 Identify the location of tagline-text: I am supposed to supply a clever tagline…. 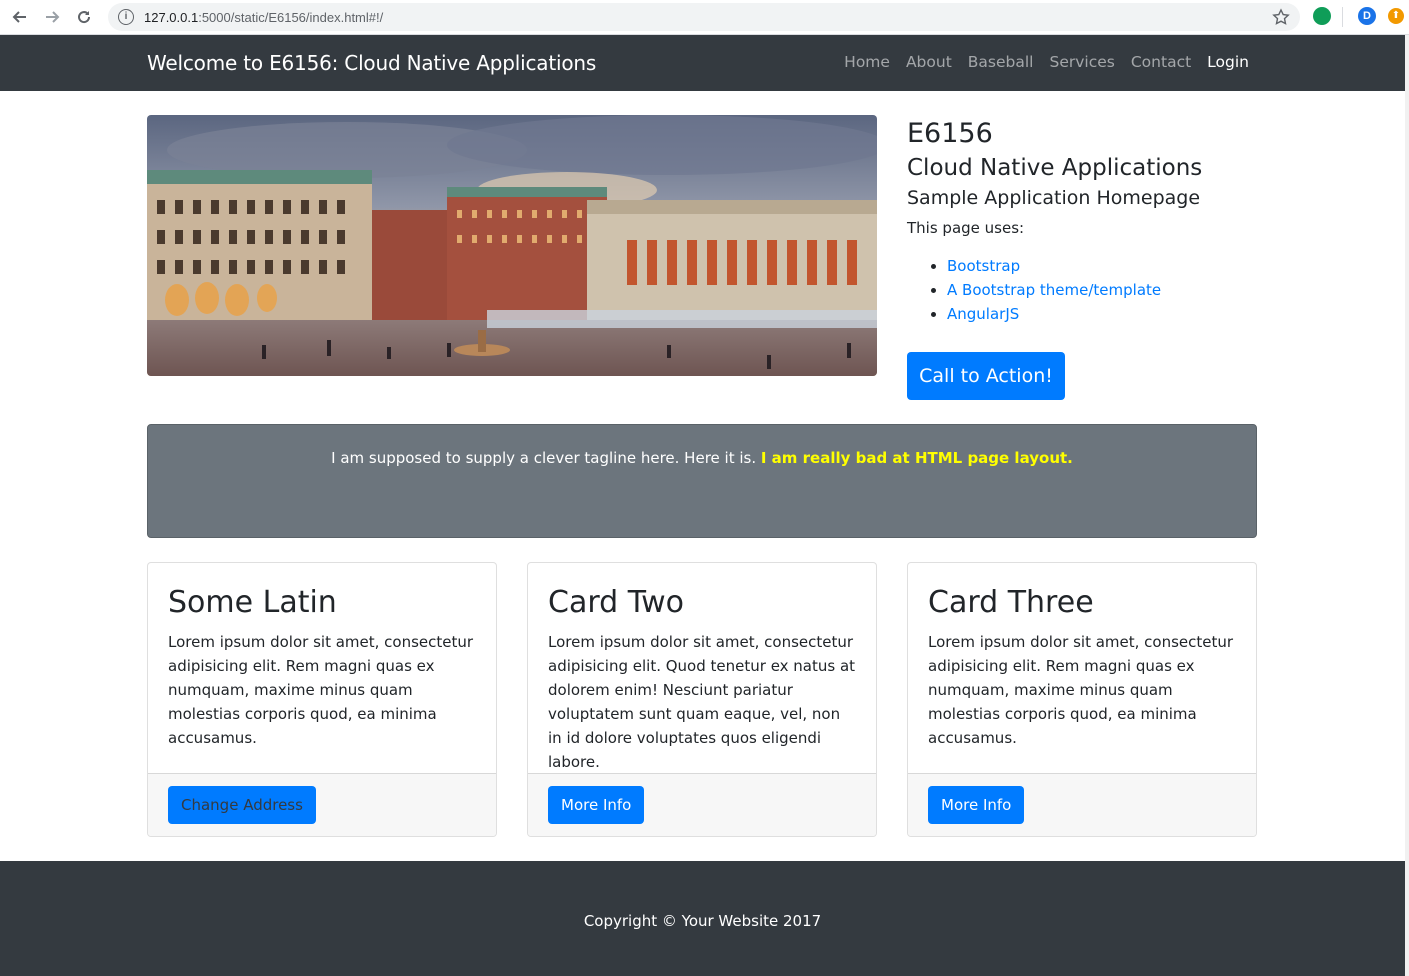
(702, 458).